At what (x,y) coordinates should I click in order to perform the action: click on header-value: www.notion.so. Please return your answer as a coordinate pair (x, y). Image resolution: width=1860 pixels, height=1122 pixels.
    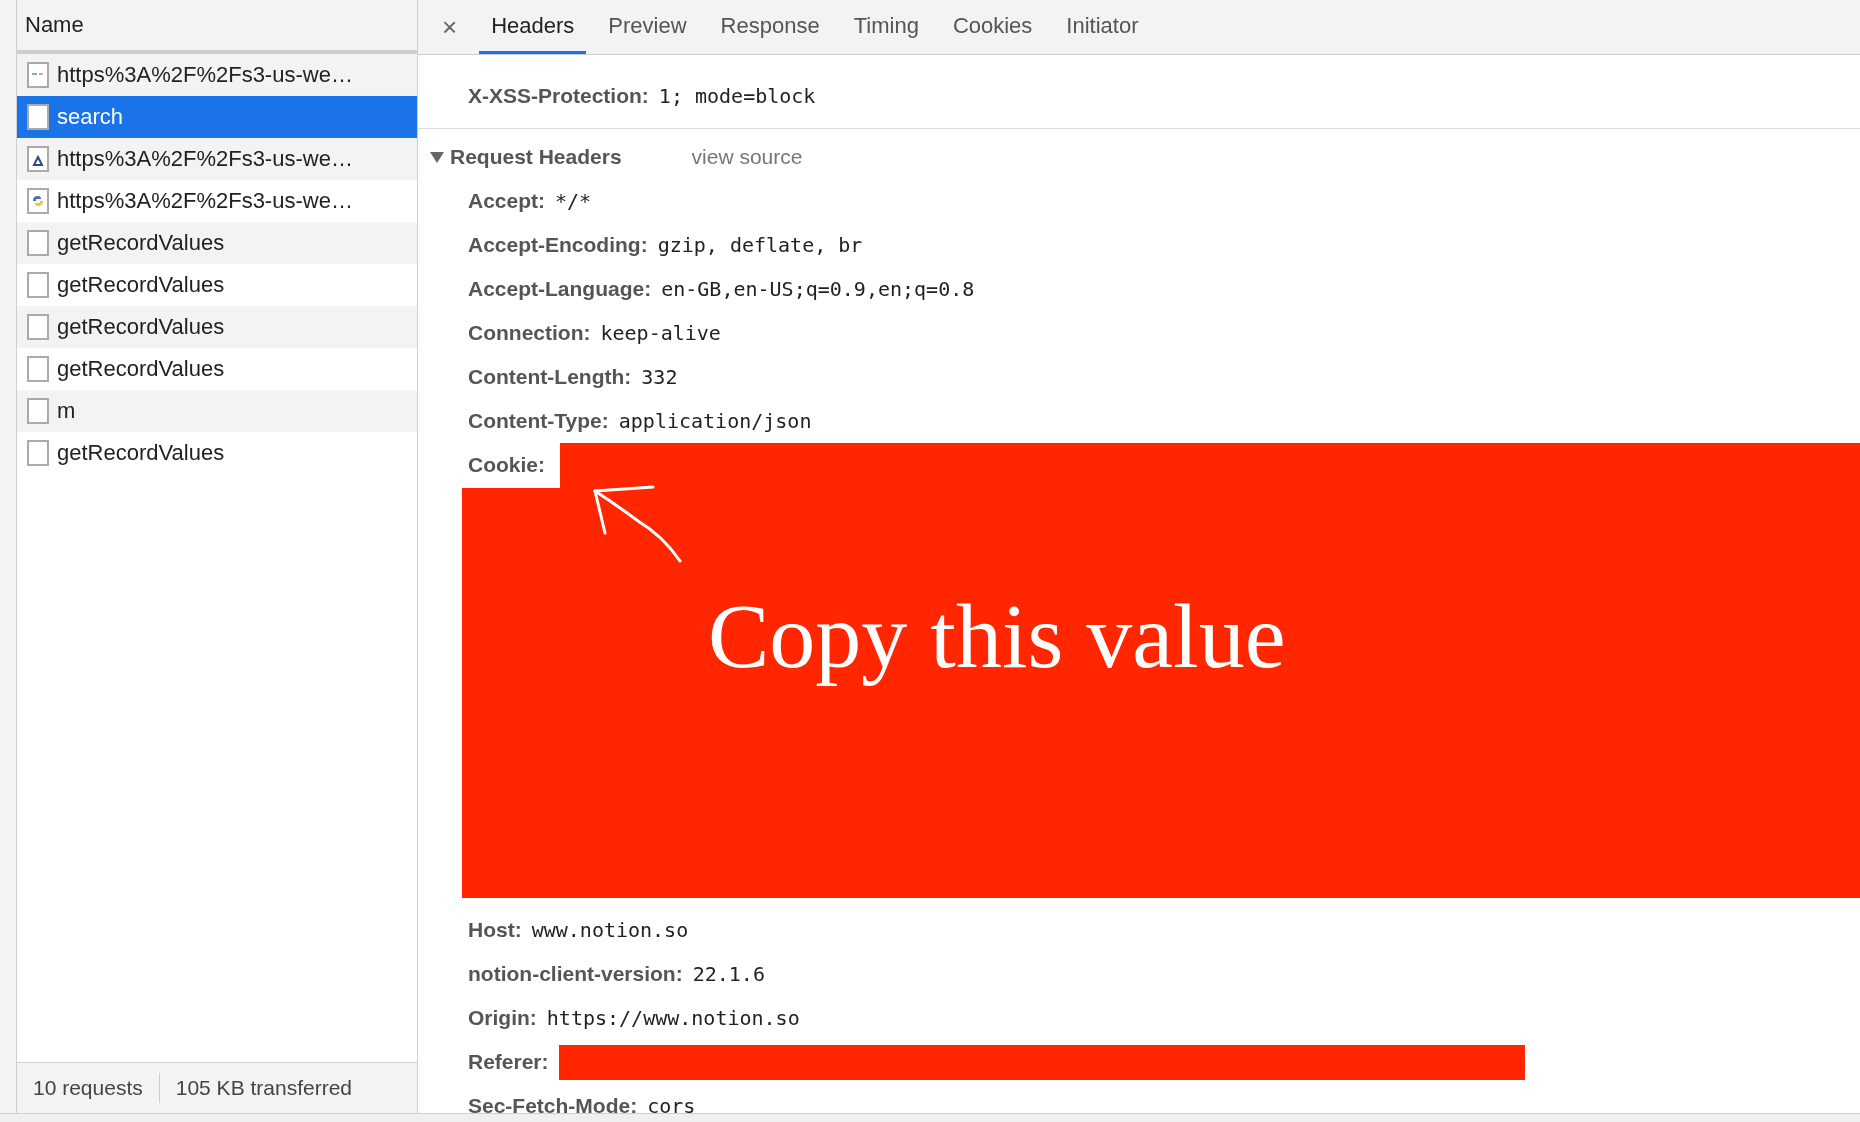
    Looking at the image, I should click on (610, 930).